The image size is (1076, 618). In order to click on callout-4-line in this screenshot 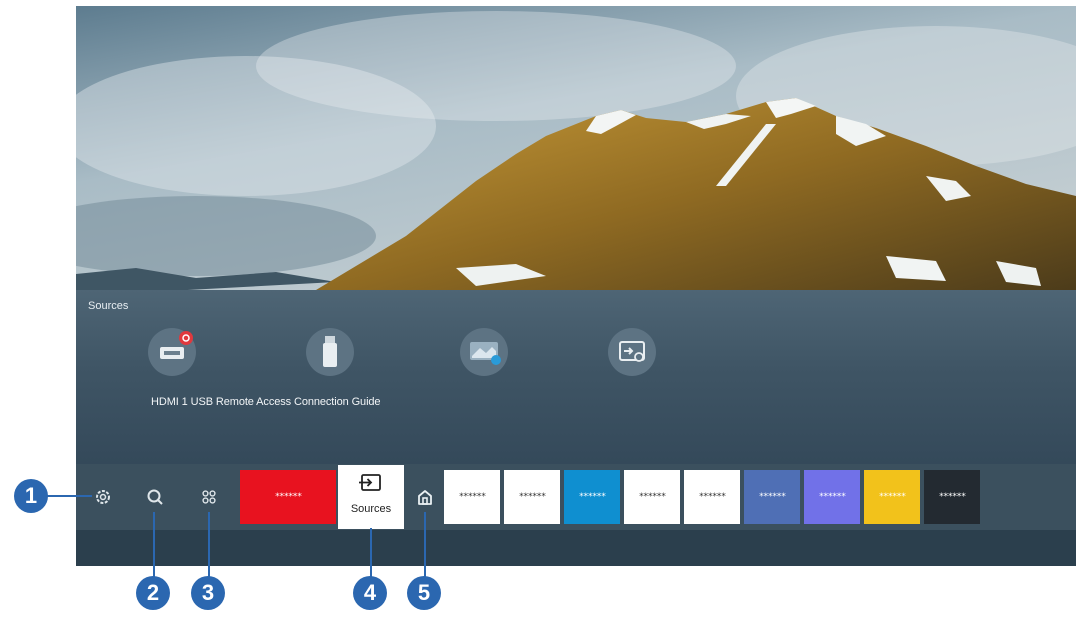, I will do `click(371, 555)`.